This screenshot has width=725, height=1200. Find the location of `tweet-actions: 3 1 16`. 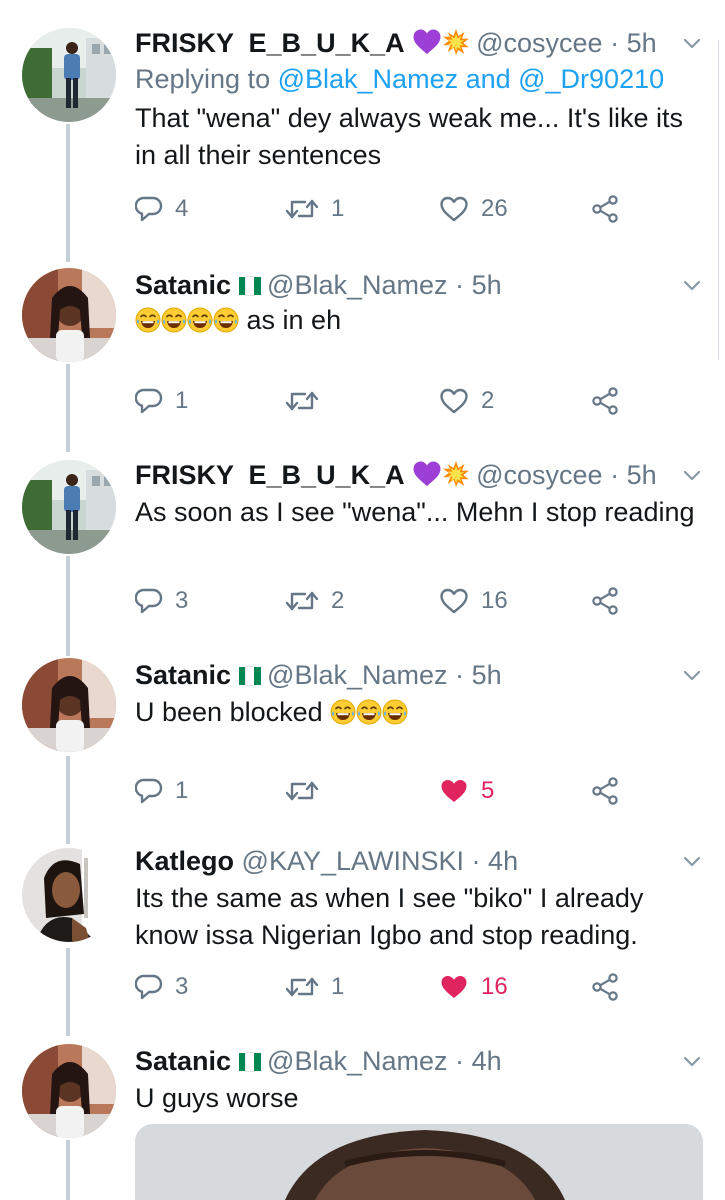

tweet-actions: 3 1 16 is located at coordinates (385, 987).